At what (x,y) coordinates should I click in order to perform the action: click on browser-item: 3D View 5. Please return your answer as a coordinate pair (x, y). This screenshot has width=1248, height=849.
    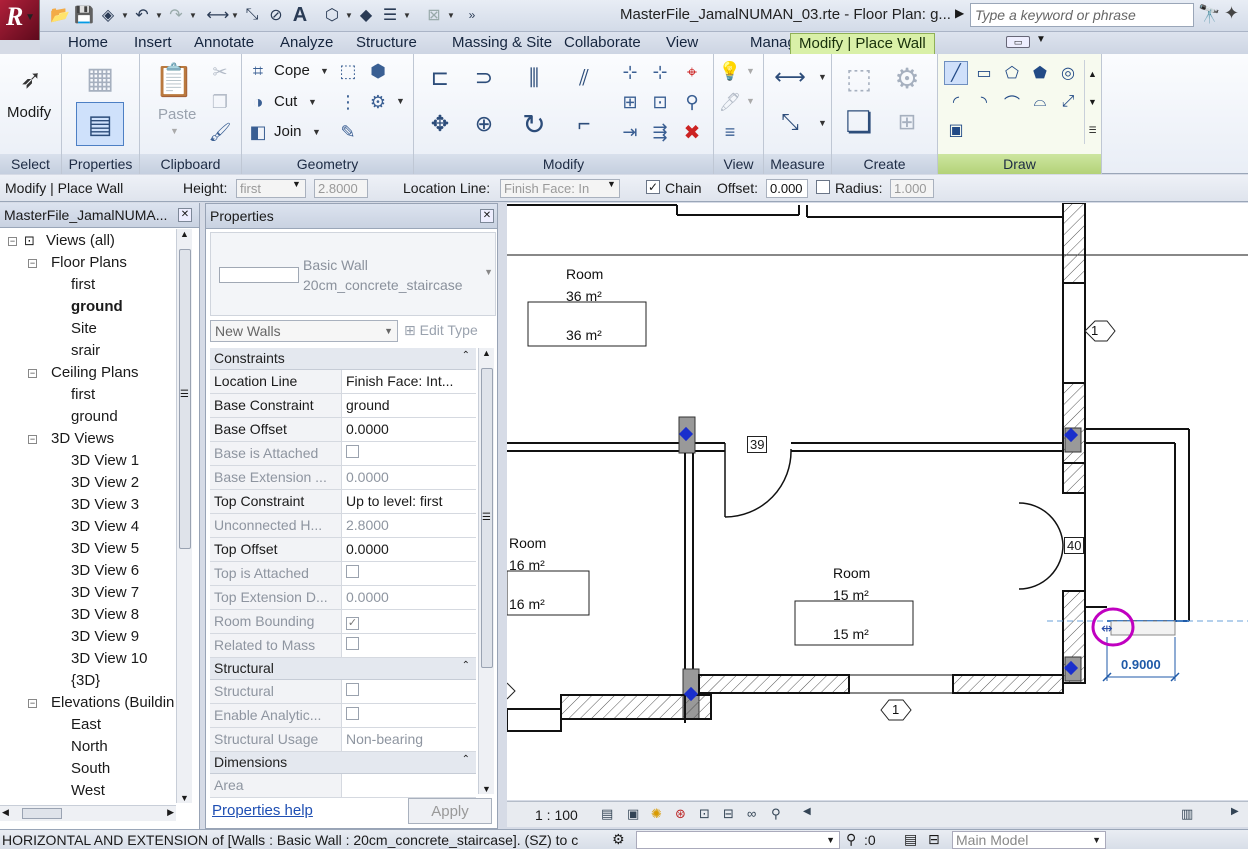
    Looking at the image, I should click on (105, 548).